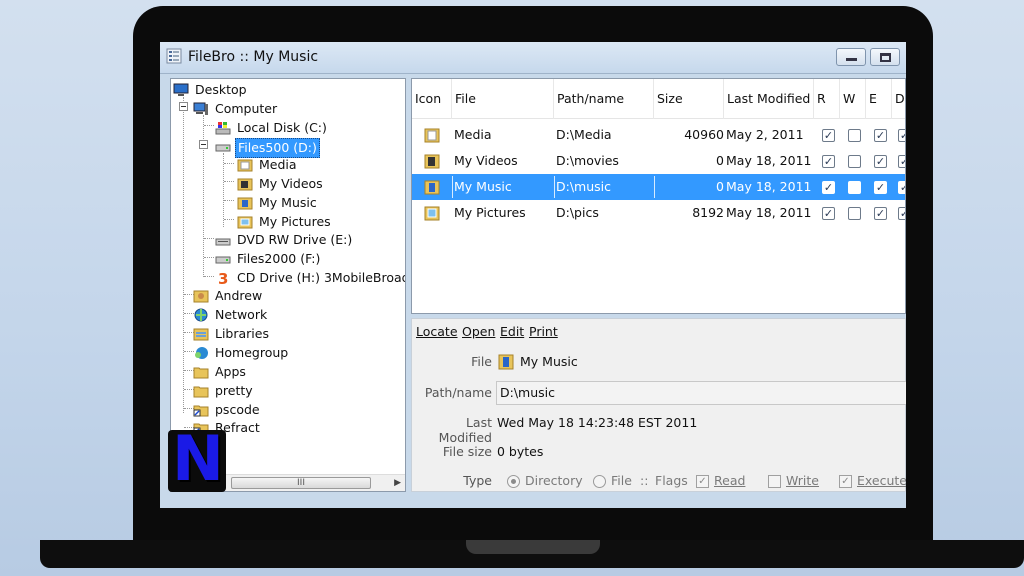 The image size is (1024, 576). I want to click on folder-icon, so click(201, 373).